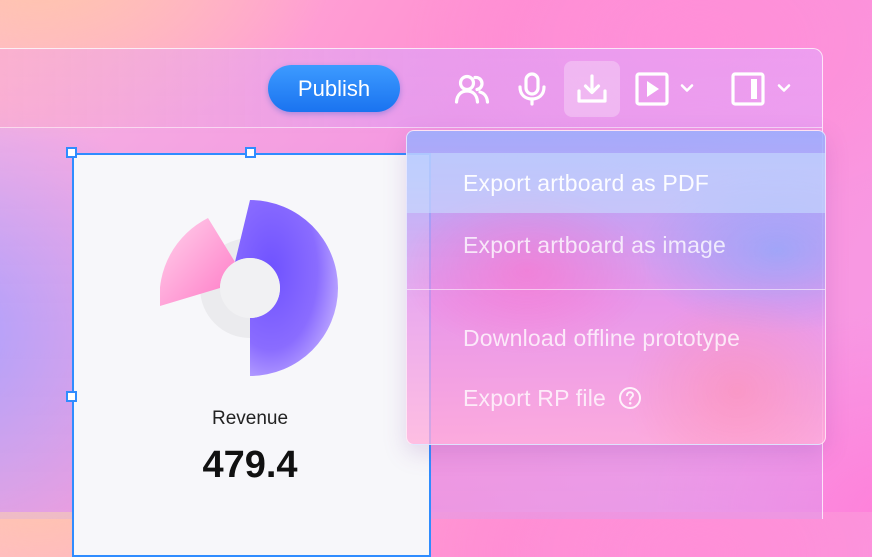  I want to click on menu-item-export-rp: Export RP file, so click(616, 398).